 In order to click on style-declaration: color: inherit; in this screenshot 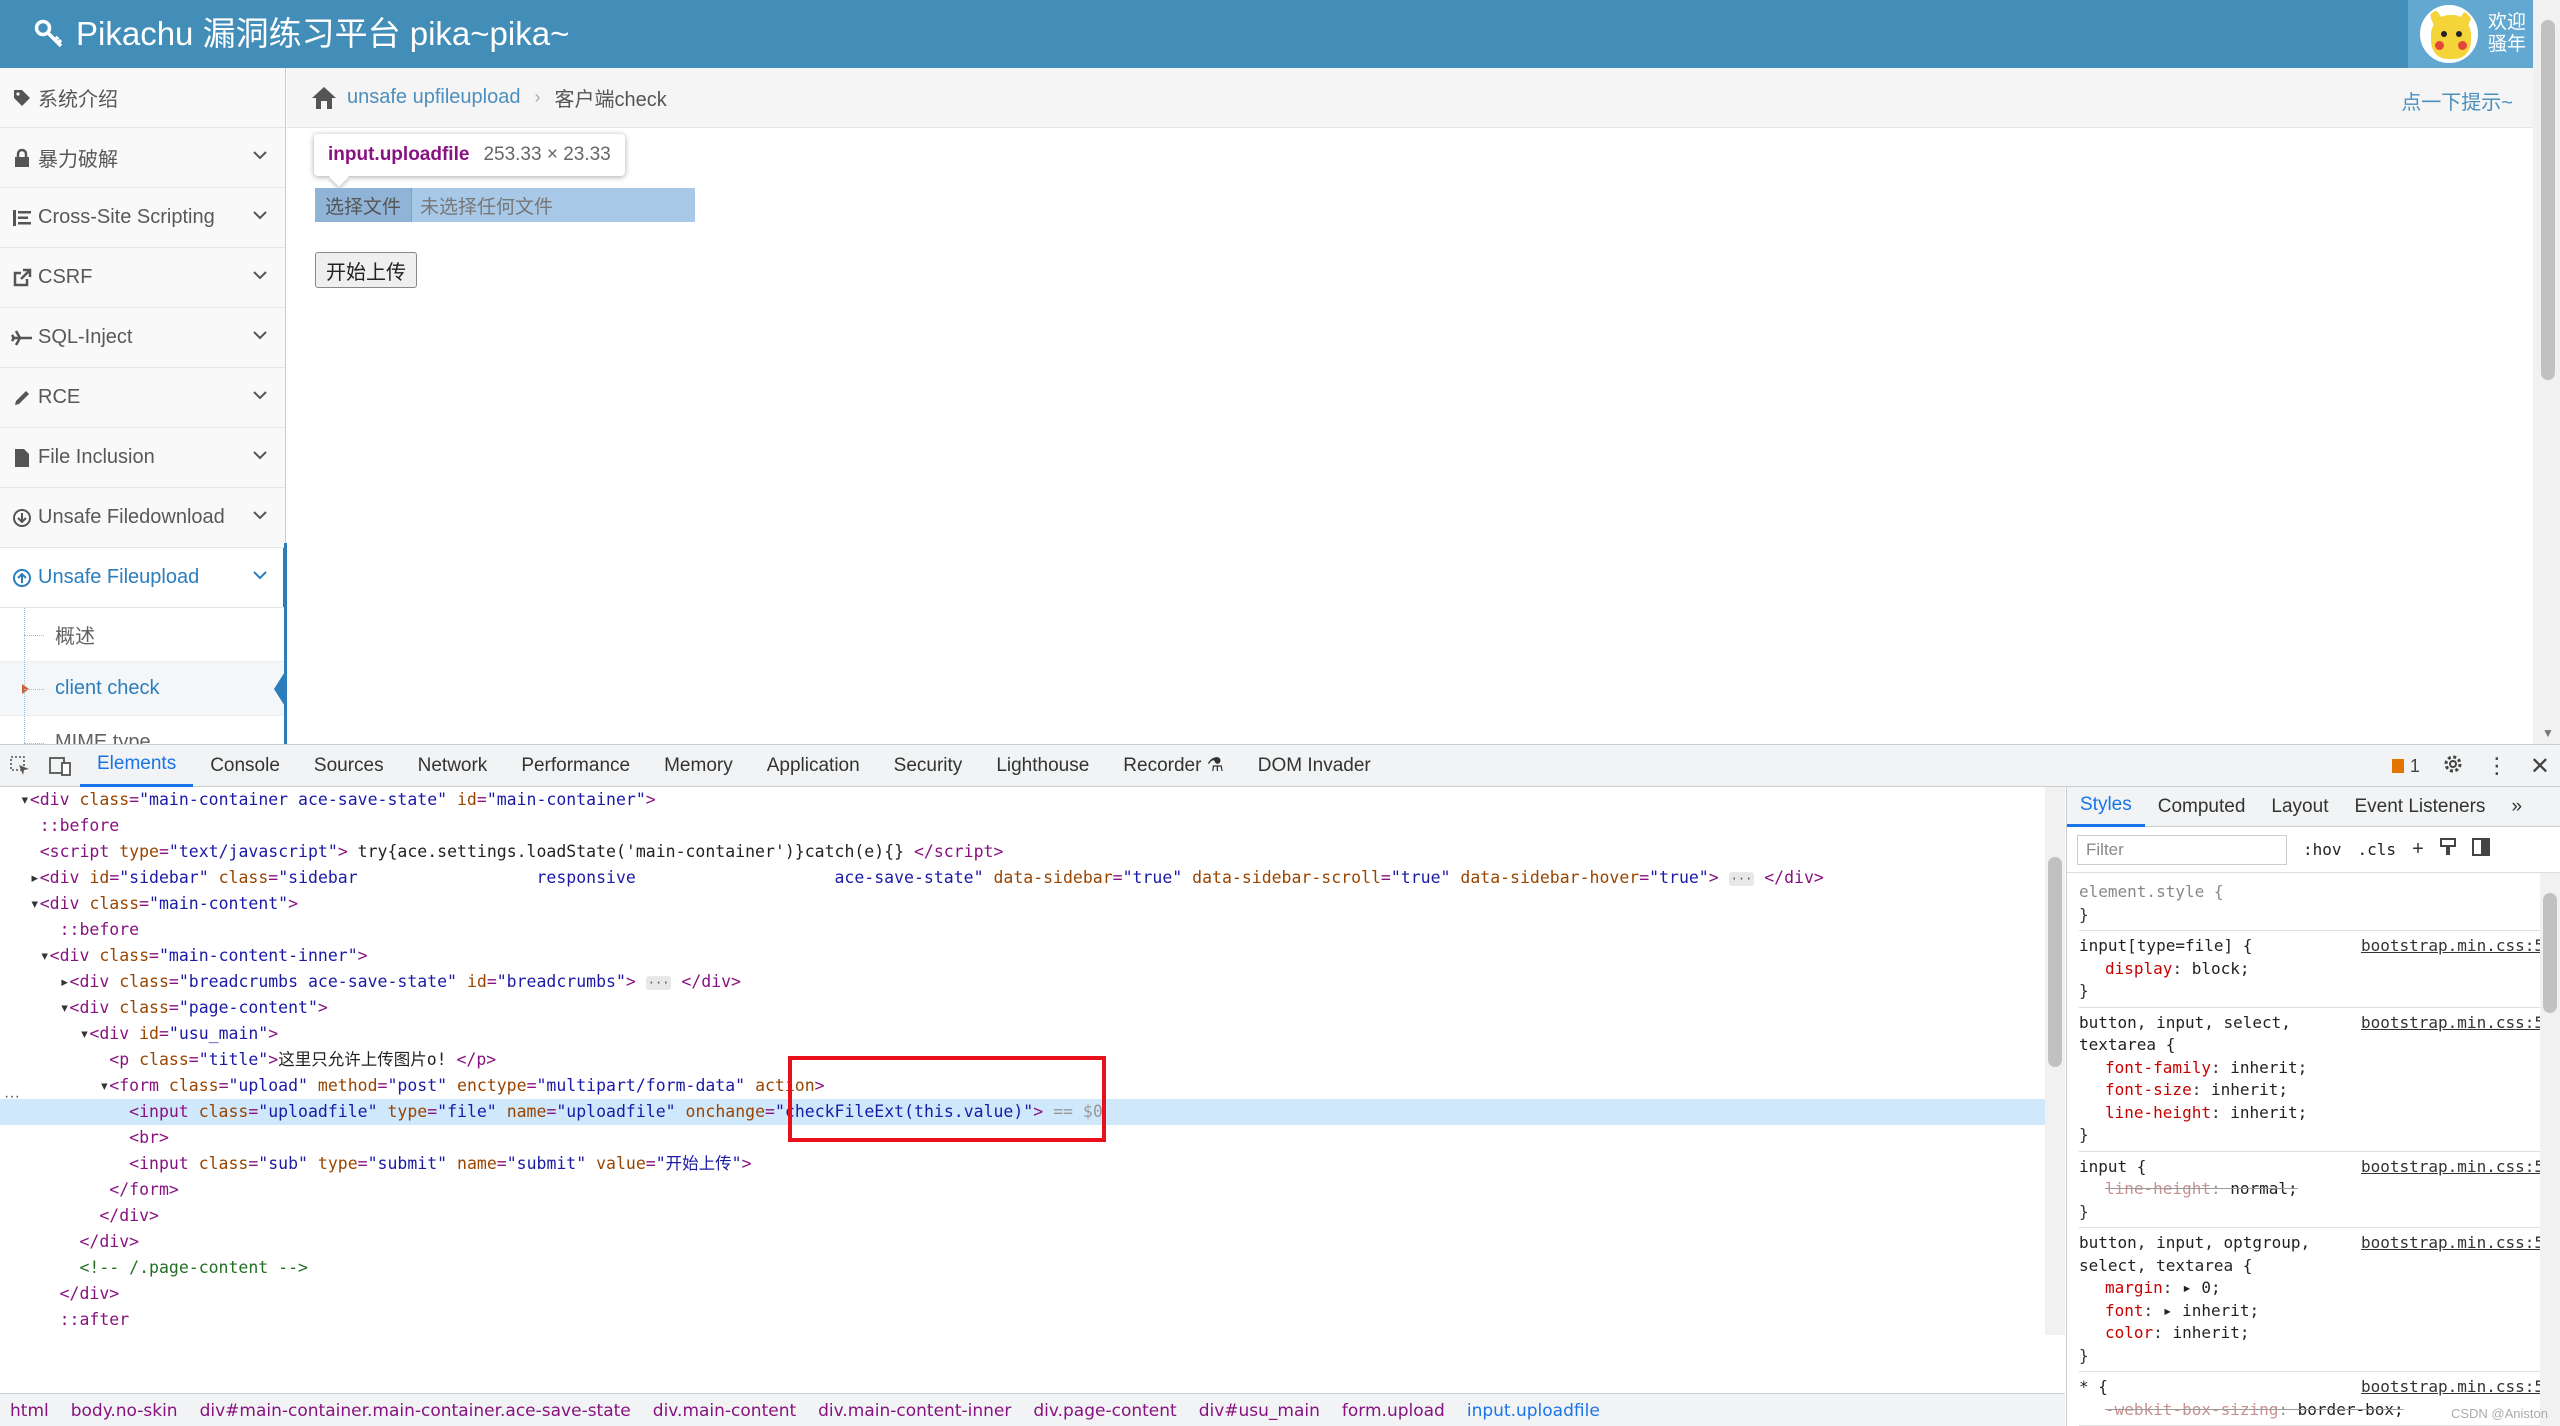, I will do `click(2313, 1333)`.